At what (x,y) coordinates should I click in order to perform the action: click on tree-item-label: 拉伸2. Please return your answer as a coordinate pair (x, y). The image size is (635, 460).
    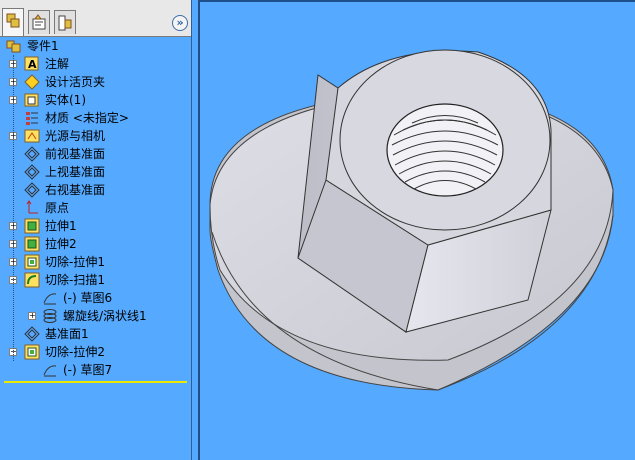
    Looking at the image, I should click on (61, 244).